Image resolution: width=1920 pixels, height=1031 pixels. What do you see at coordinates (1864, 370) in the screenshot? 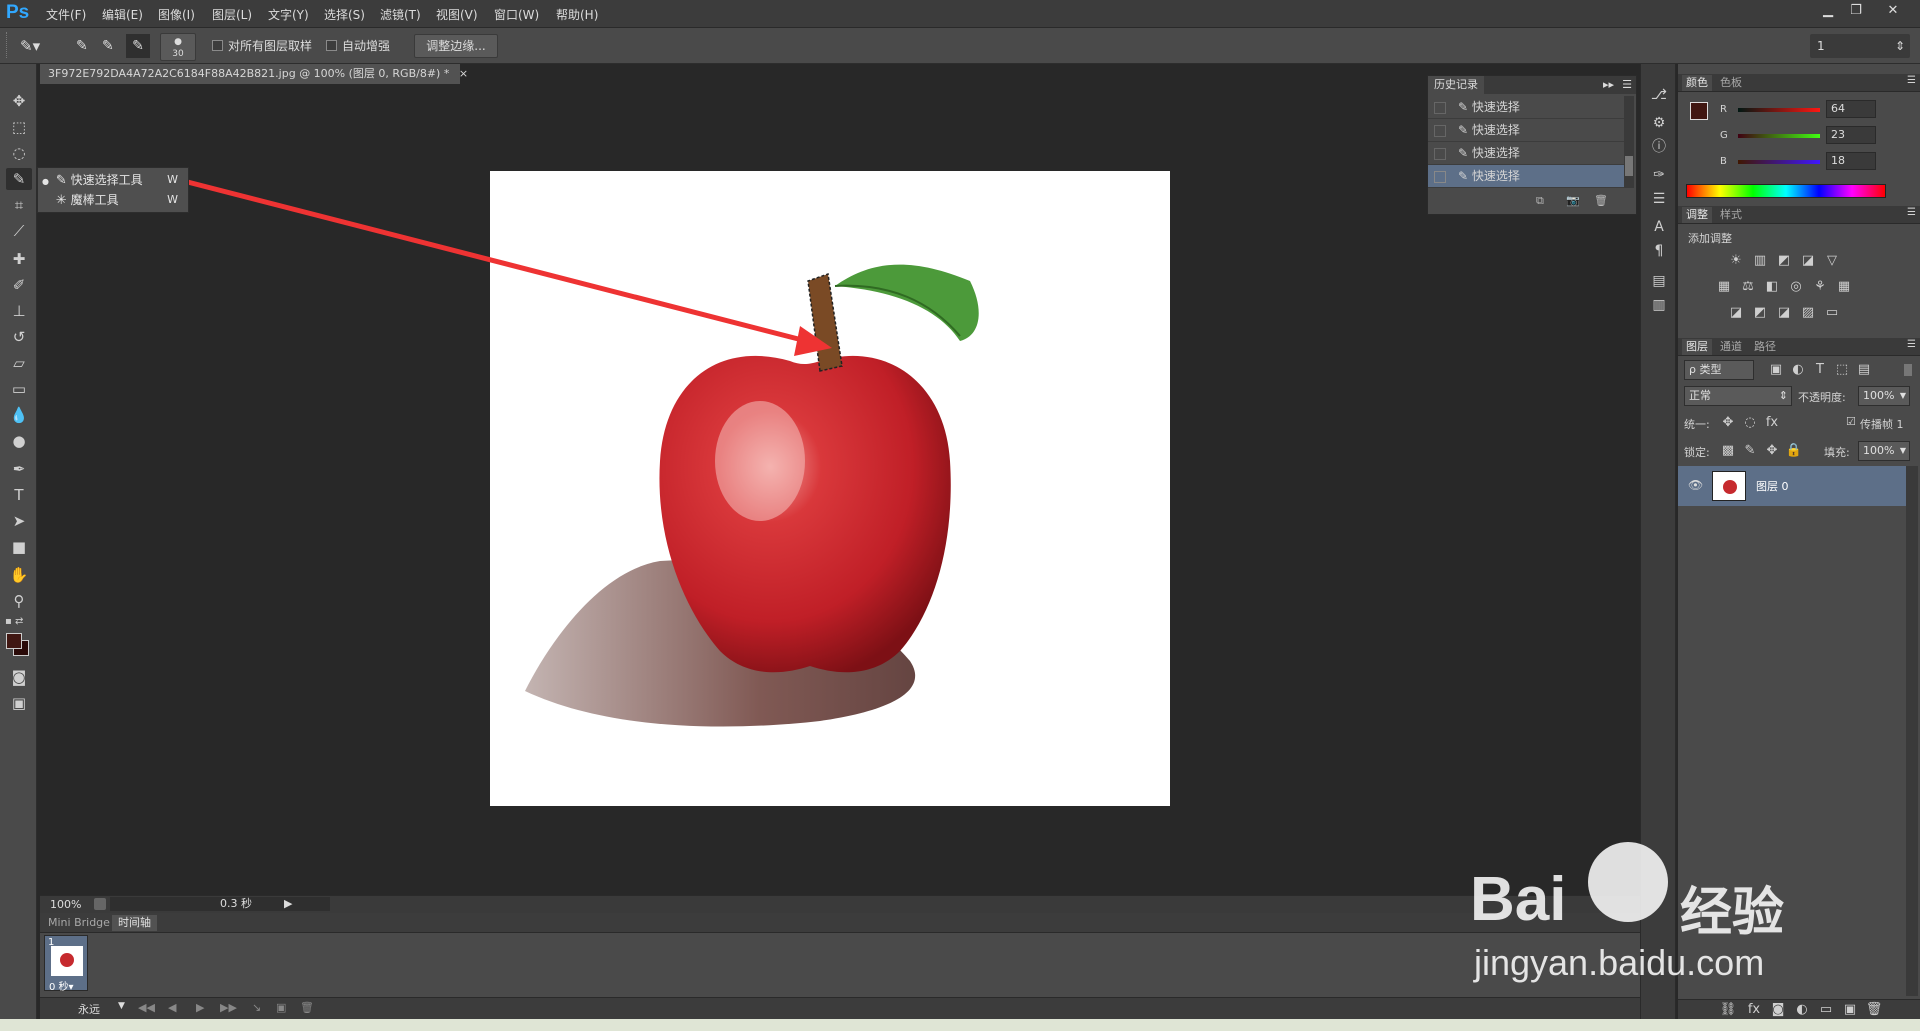
I see `filter-smart-object-icon: ▤` at bounding box center [1864, 370].